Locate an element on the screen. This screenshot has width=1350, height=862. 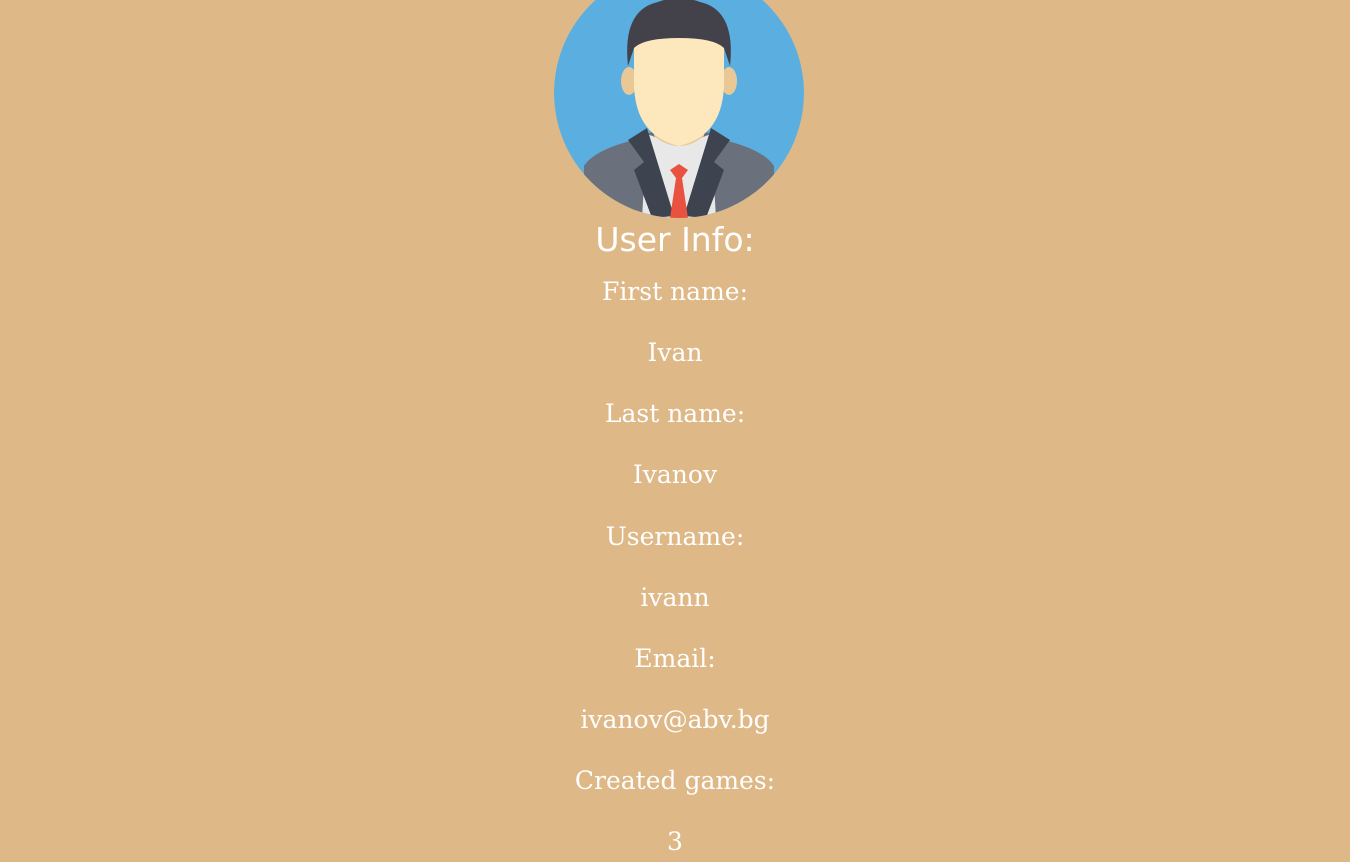
email-value: ivanov@abv.bg is located at coordinates (675, 719).